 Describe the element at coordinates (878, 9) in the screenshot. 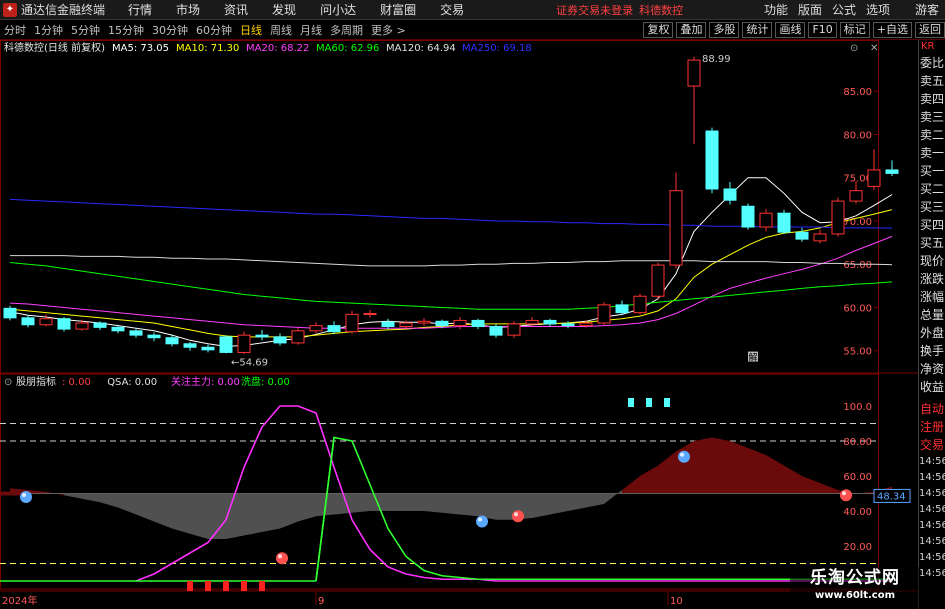

I see `menu-xuanxiang: 选项` at that location.